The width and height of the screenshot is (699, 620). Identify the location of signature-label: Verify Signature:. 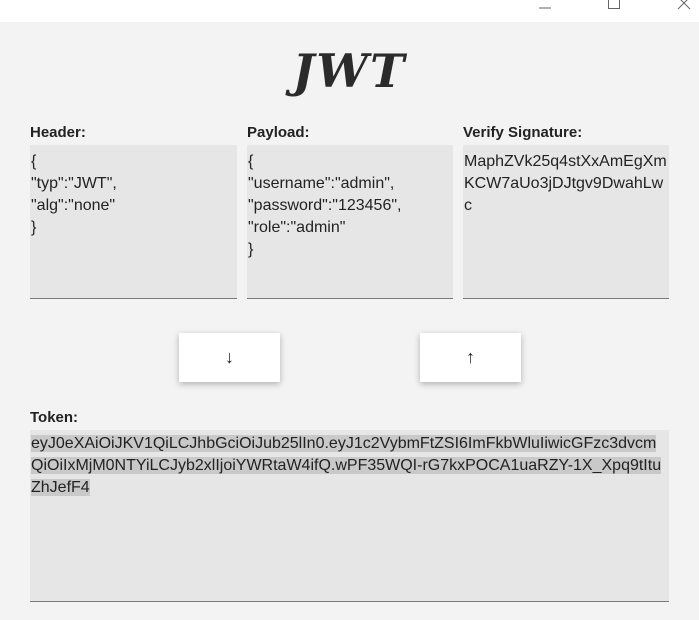
(523, 132).